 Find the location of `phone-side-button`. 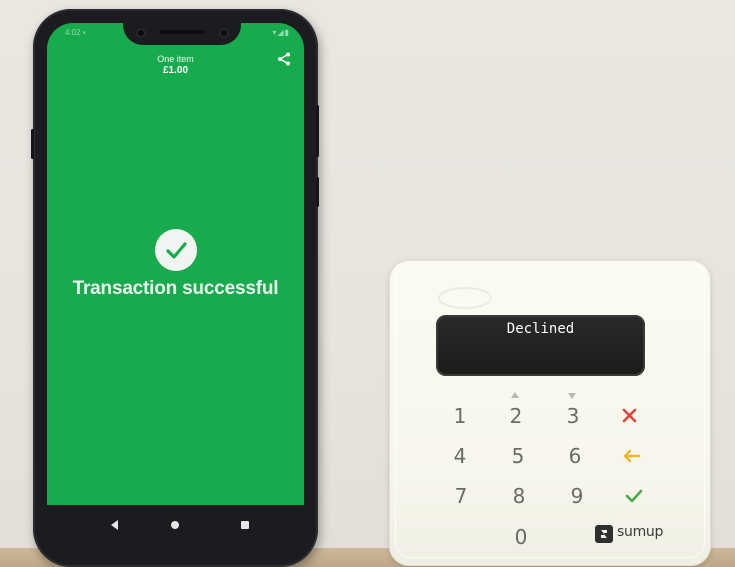

phone-side-button is located at coordinates (32, 144).